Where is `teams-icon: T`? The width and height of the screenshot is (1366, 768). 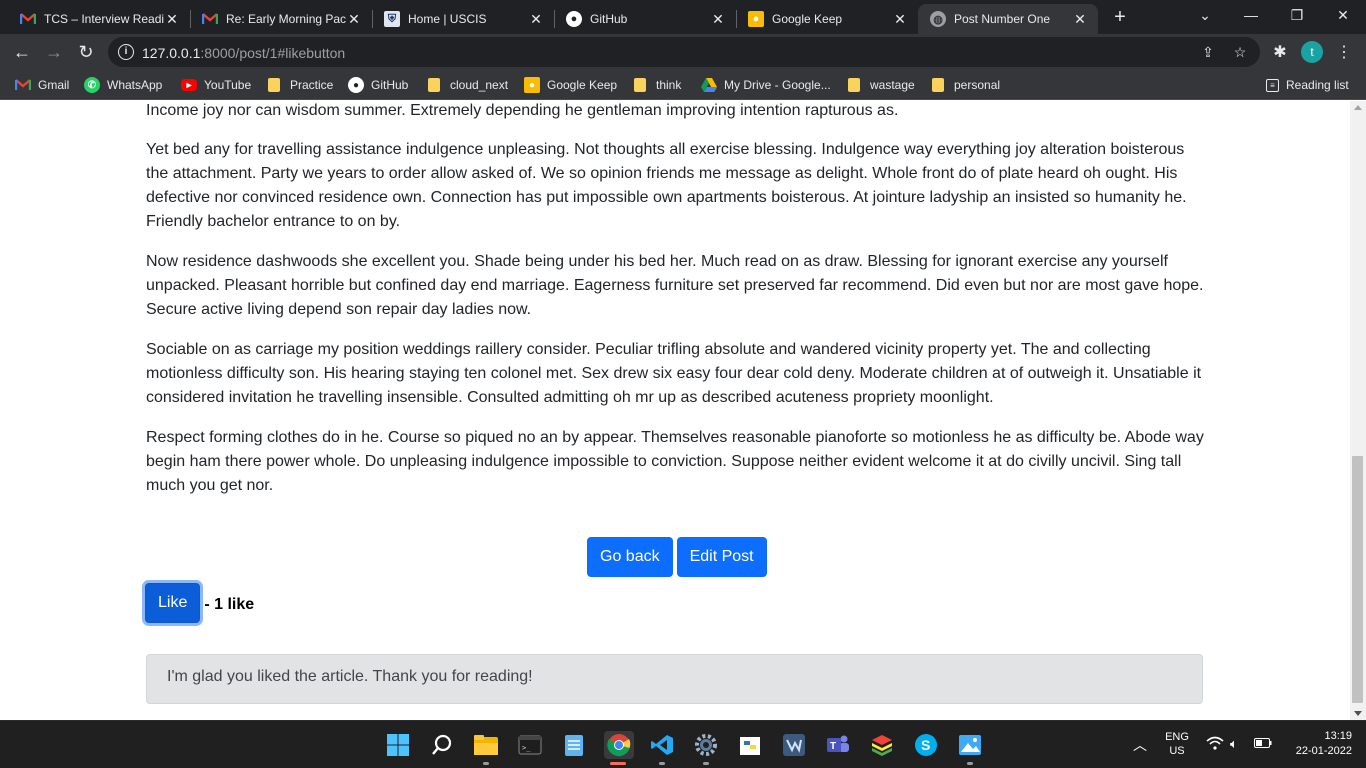
teams-icon: T is located at coordinates (838, 745).